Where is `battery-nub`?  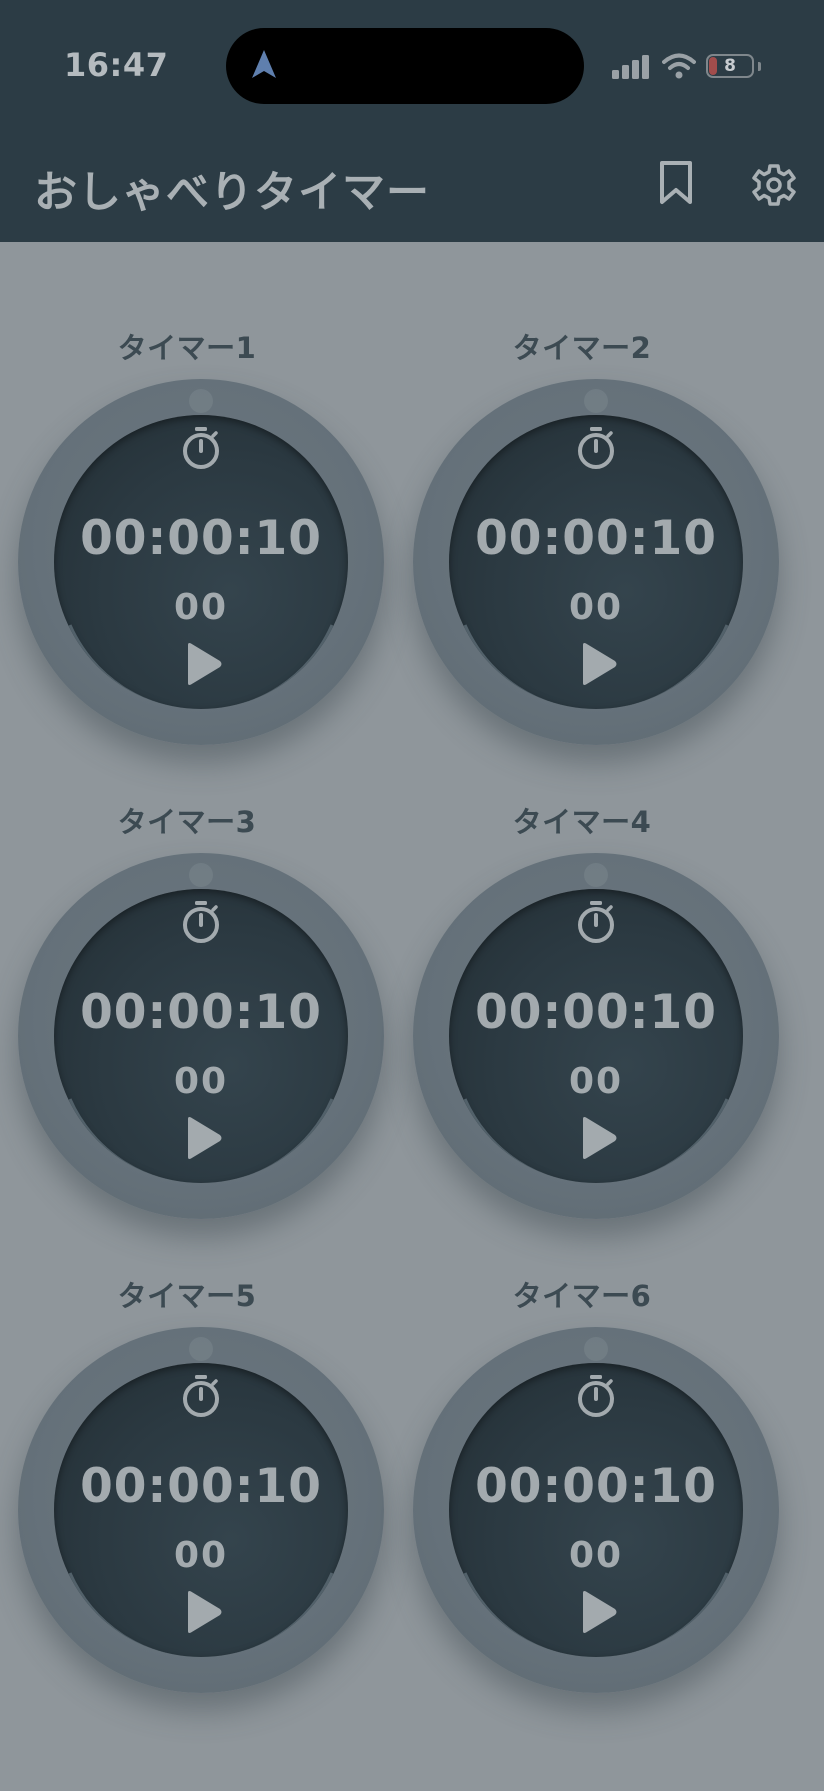 battery-nub is located at coordinates (759, 66).